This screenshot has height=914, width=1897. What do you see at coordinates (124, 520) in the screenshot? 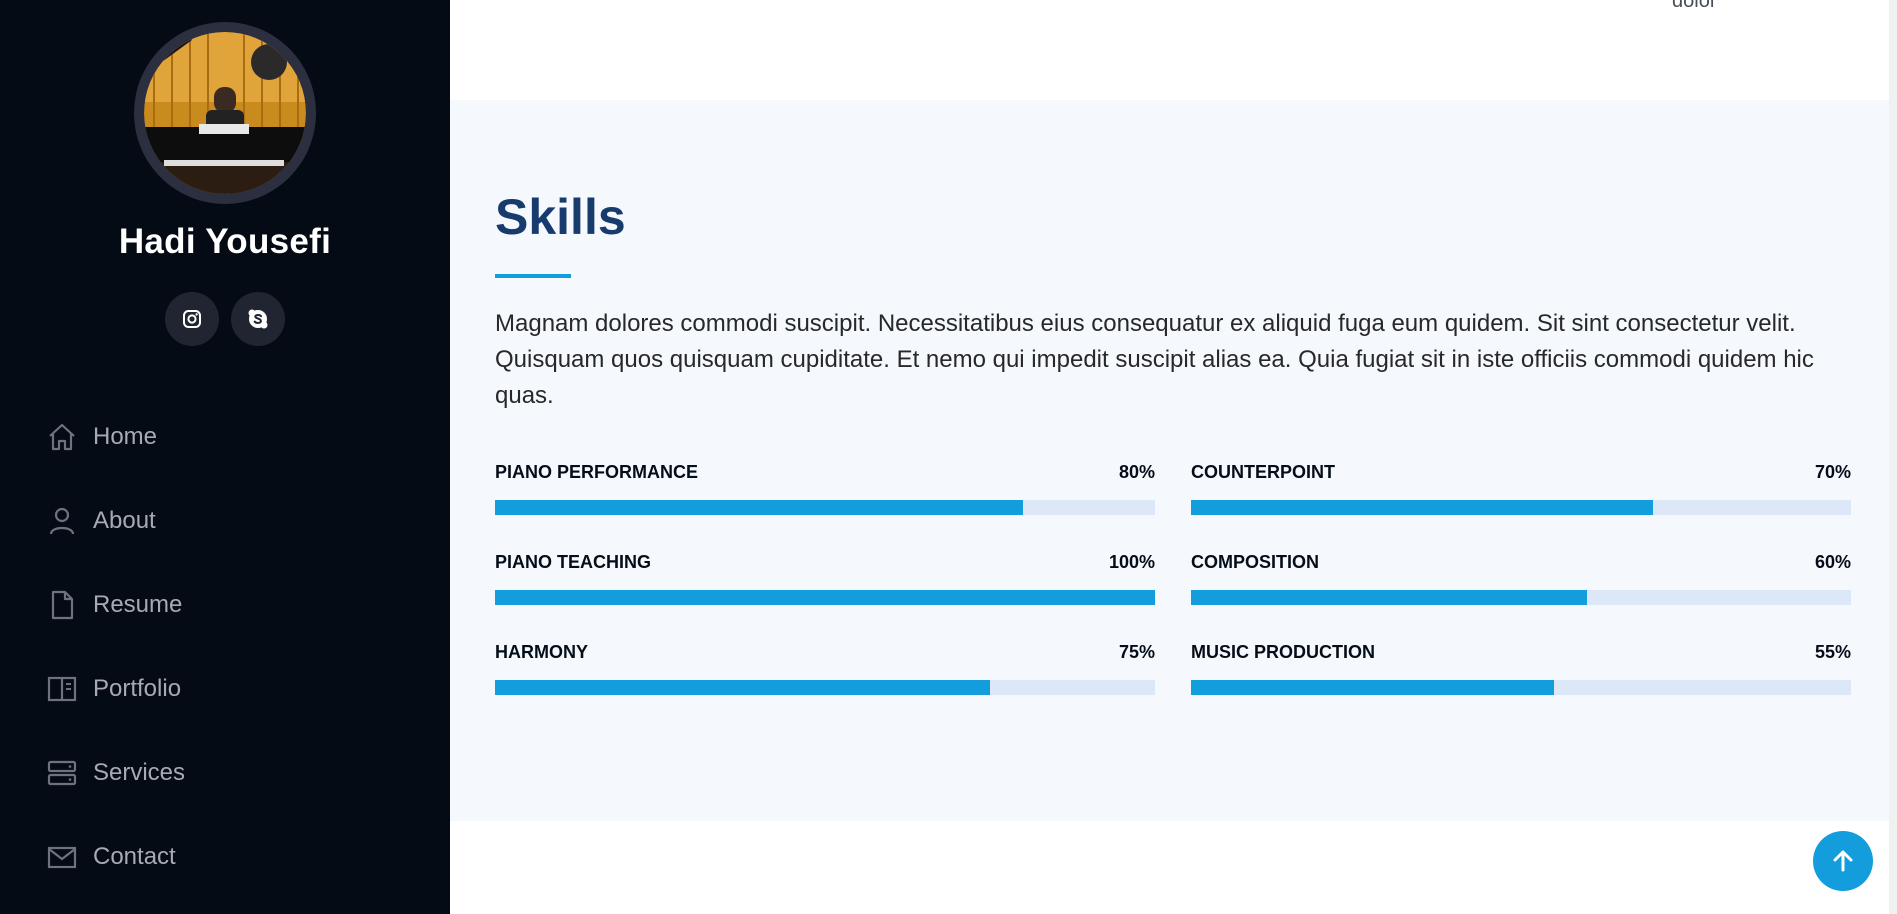
I see `nav-label-about: About` at bounding box center [124, 520].